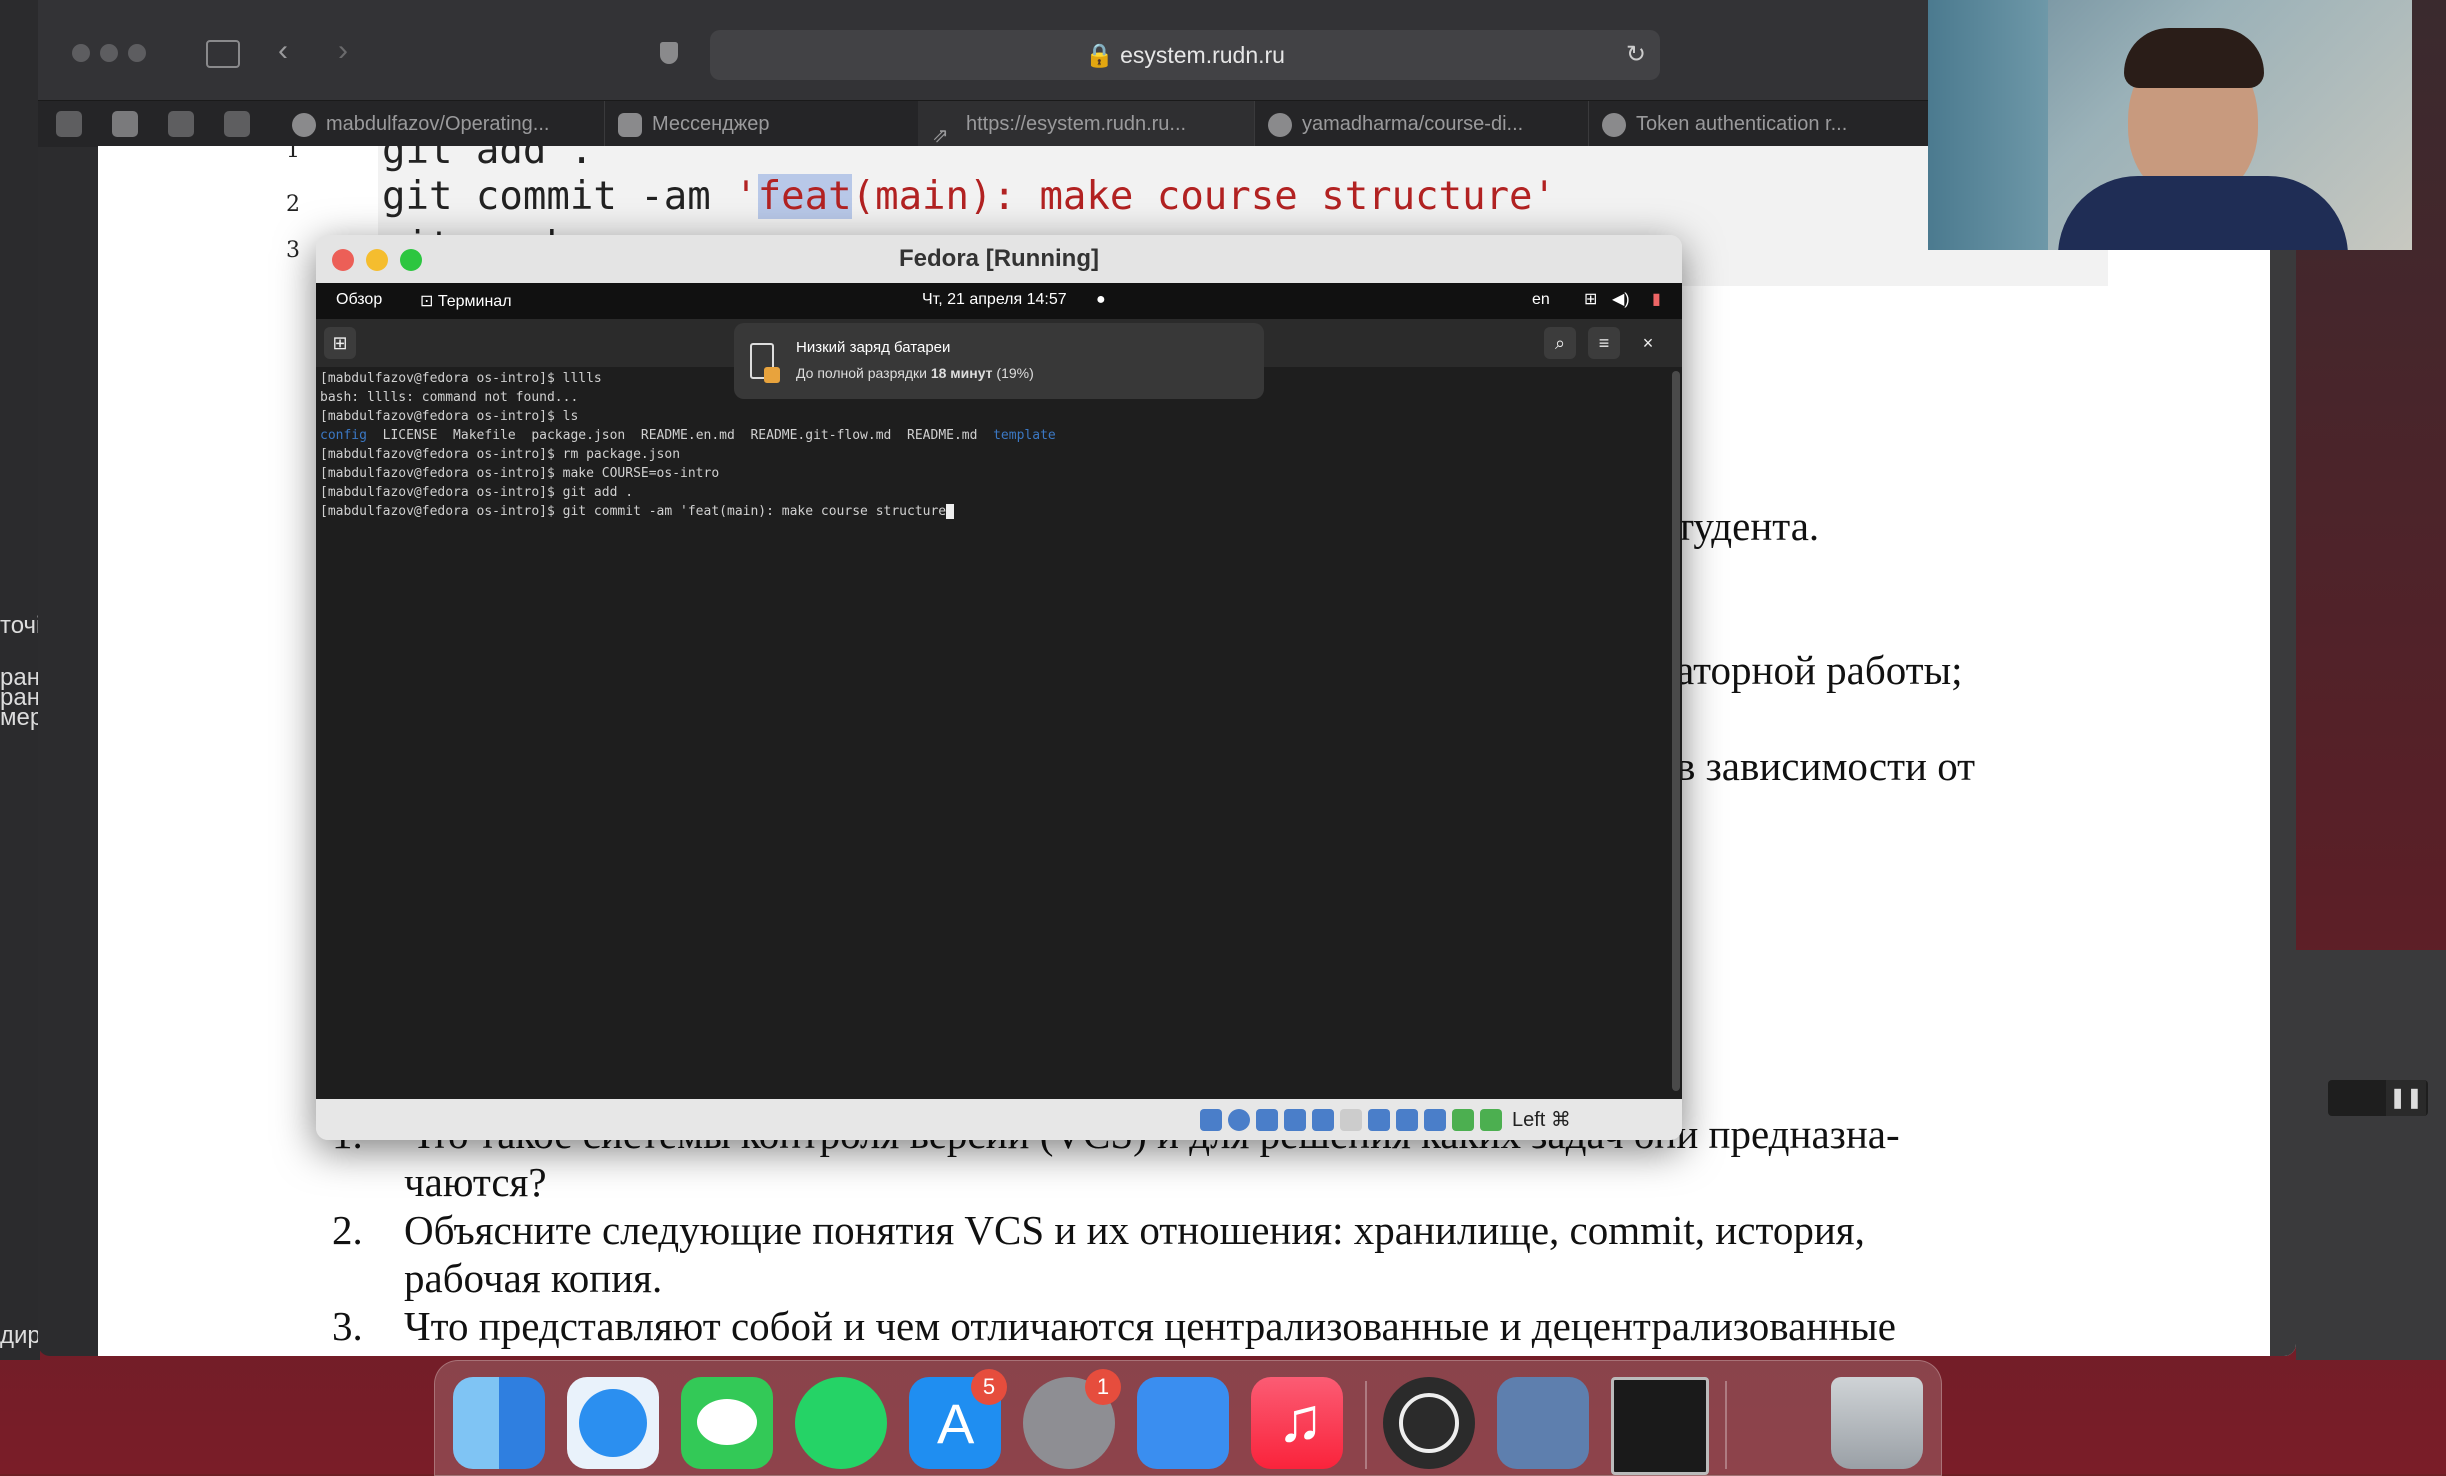 Image resolution: width=2446 pixels, height=1476 pixels. Describe the element at coordinates (1429, 1423) in the screenshot. I see `obs-icon` at that location.